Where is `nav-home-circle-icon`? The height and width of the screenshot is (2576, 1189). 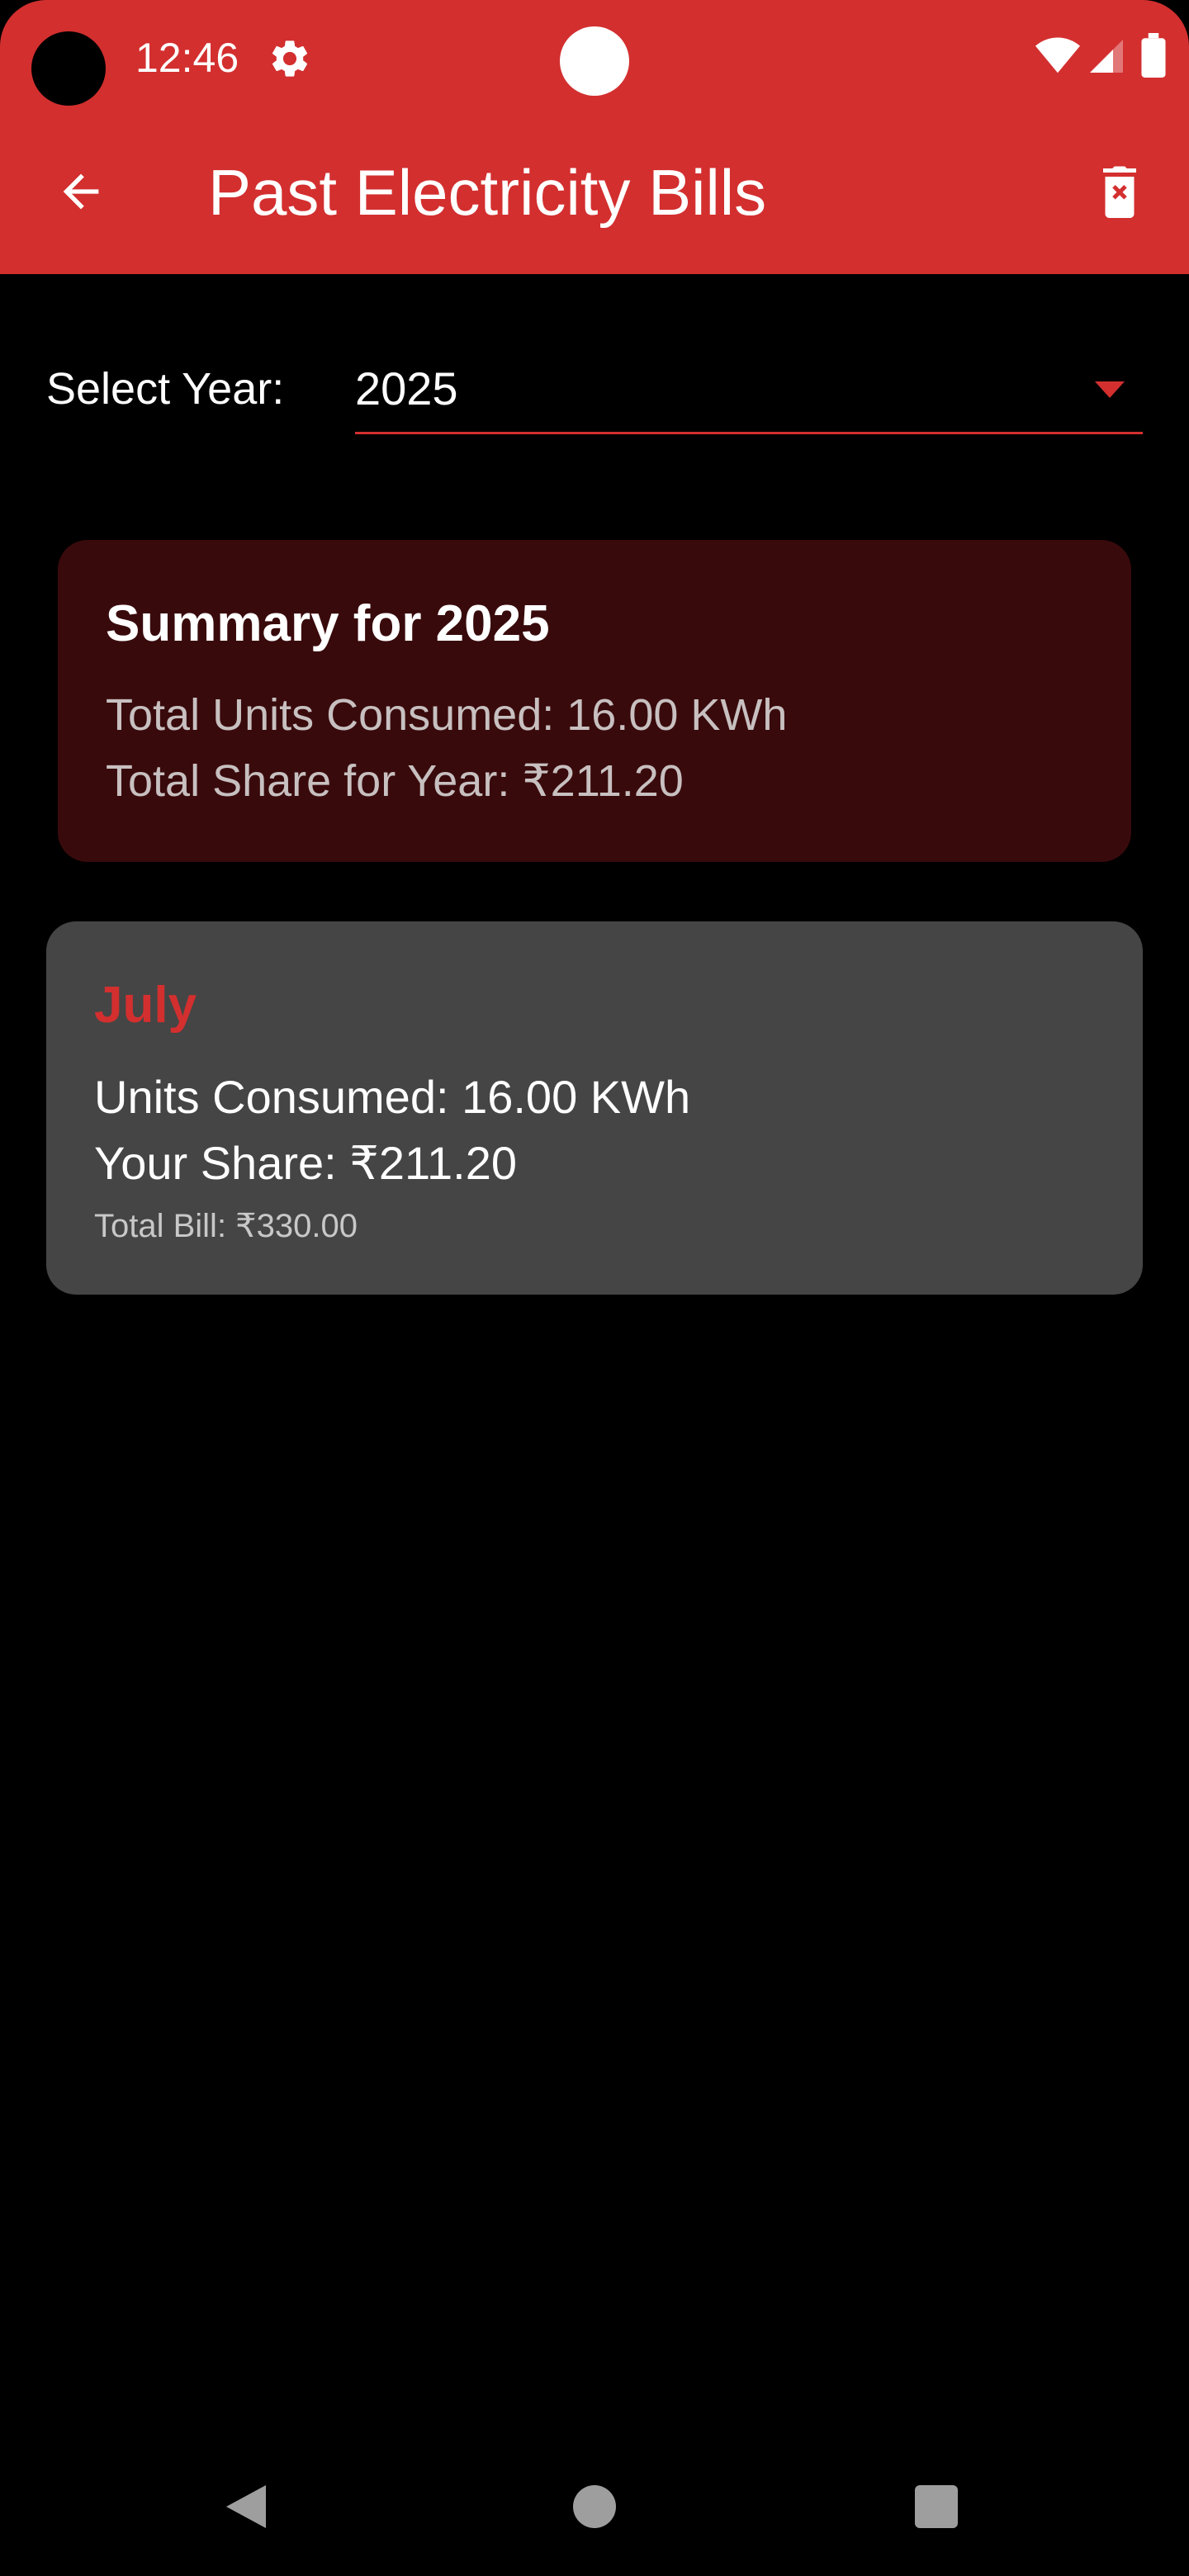 nav-home-circle-icon is located at coordinates (594, 2506).